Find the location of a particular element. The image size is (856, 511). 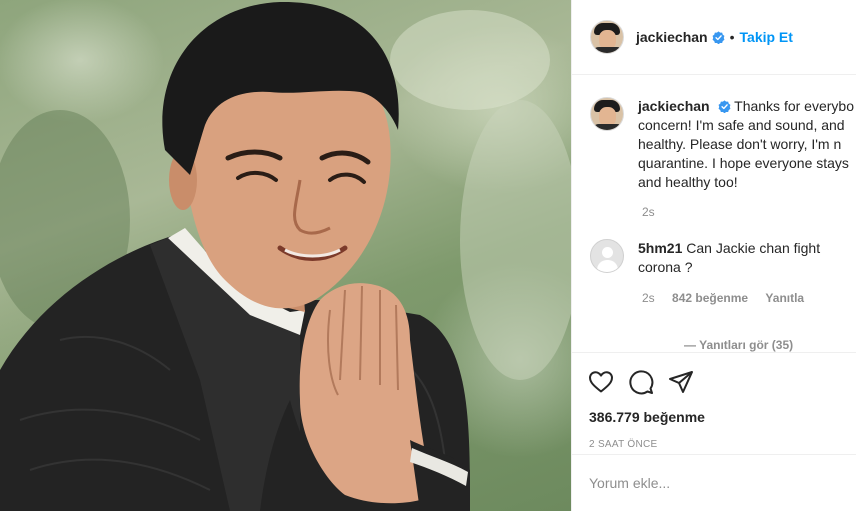

comment-meta: 2s is located at coordinates (749, 212).